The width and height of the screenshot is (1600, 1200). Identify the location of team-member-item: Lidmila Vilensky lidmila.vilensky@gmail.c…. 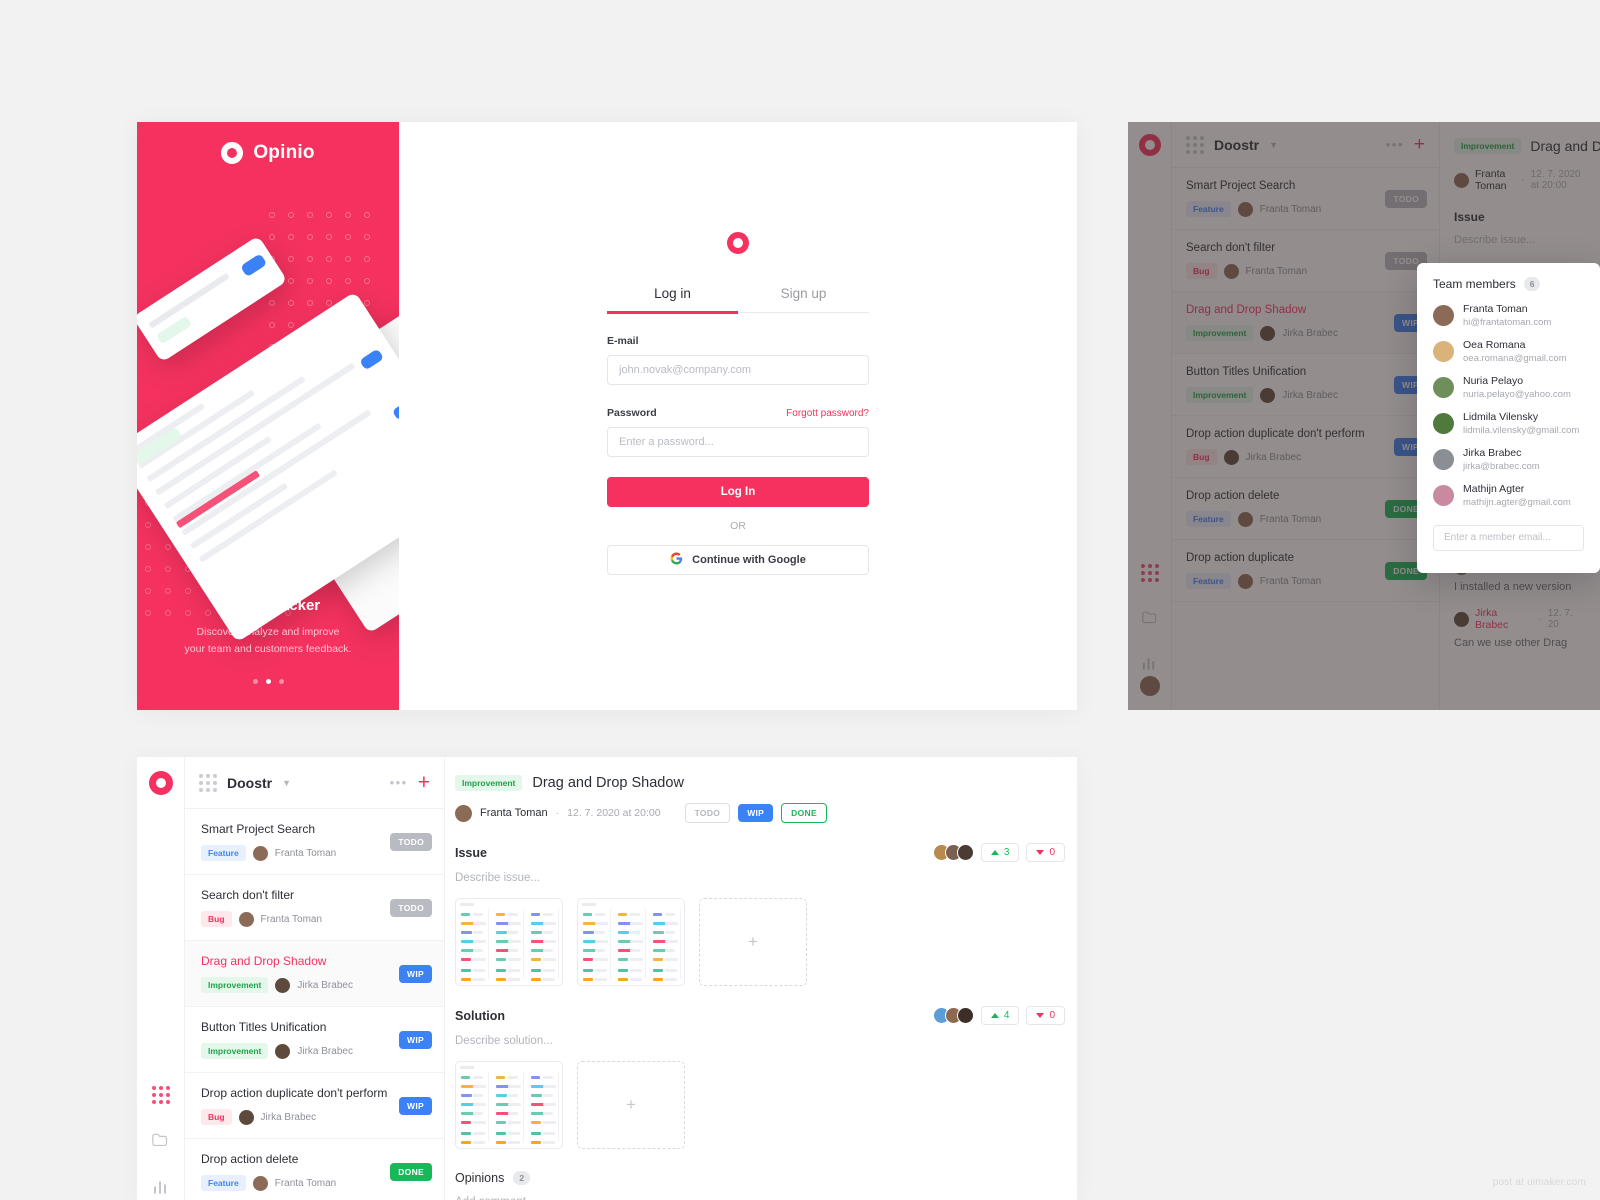
(1508, 424).